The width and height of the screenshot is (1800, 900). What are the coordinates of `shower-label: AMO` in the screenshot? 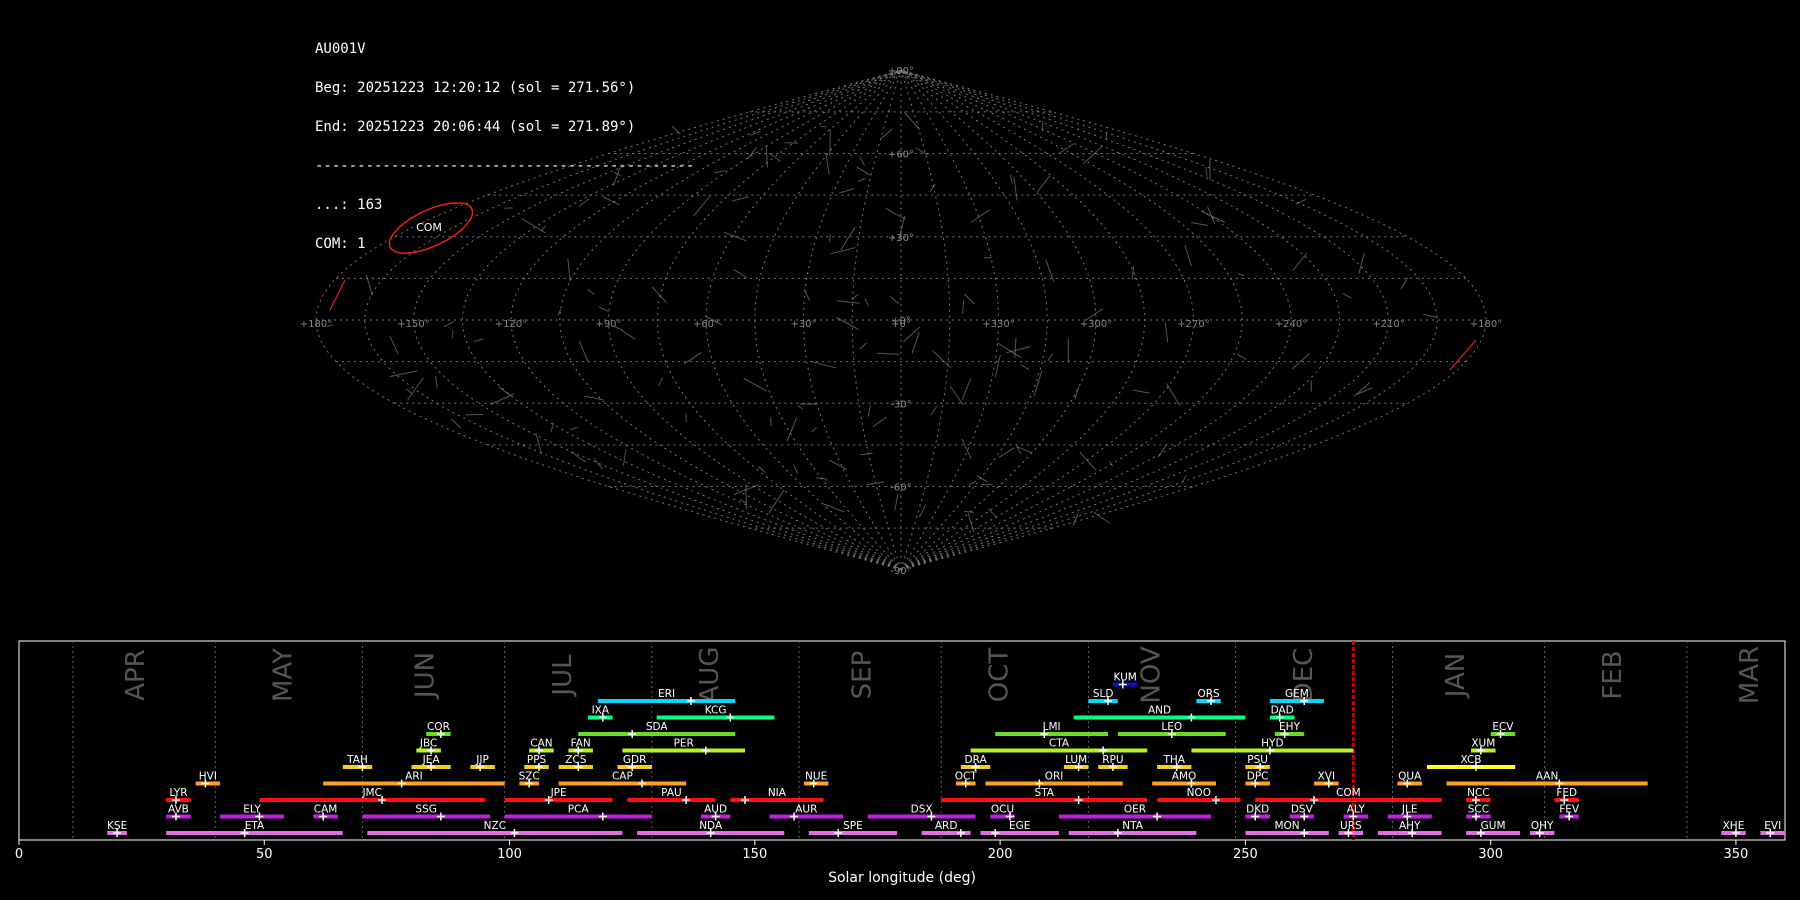 It's located at (1184, 777).